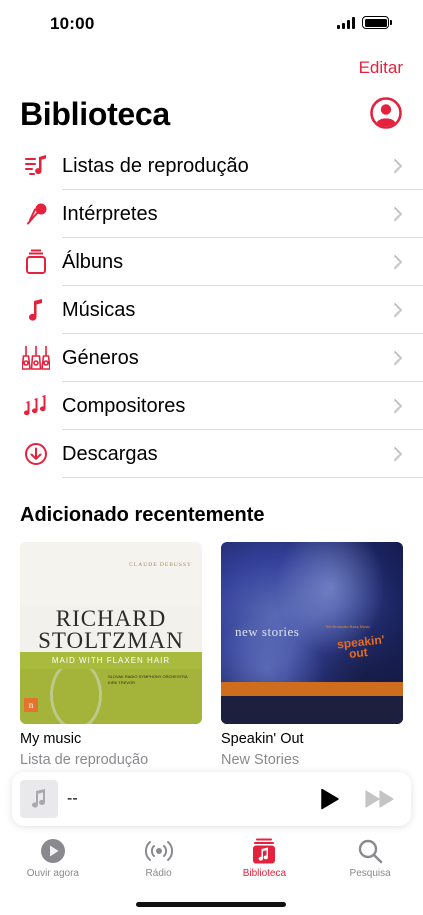 The height and width of the screenshot is (915, 423). I want to click on play-circle-icon, so click(53, 851).